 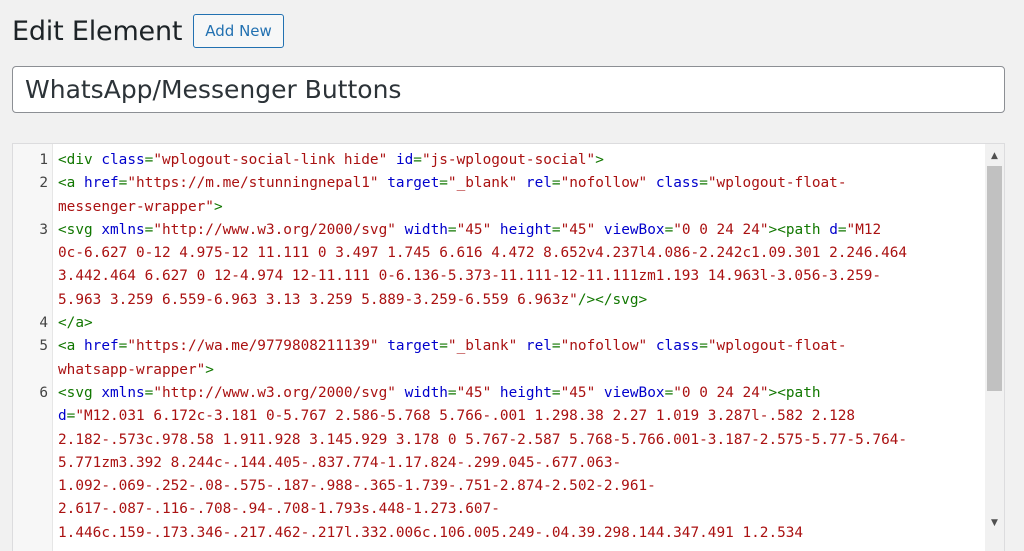 What do you see at coordinates (508, 89) in the screenshot?
I see `element-title-input` at bounding box center [508, 89].